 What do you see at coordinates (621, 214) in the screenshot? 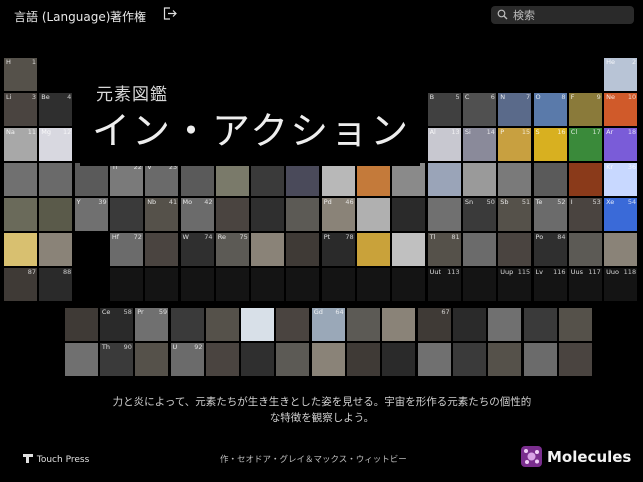
I see `element-tile: 54 Xe` at bounding box center [621, 214].